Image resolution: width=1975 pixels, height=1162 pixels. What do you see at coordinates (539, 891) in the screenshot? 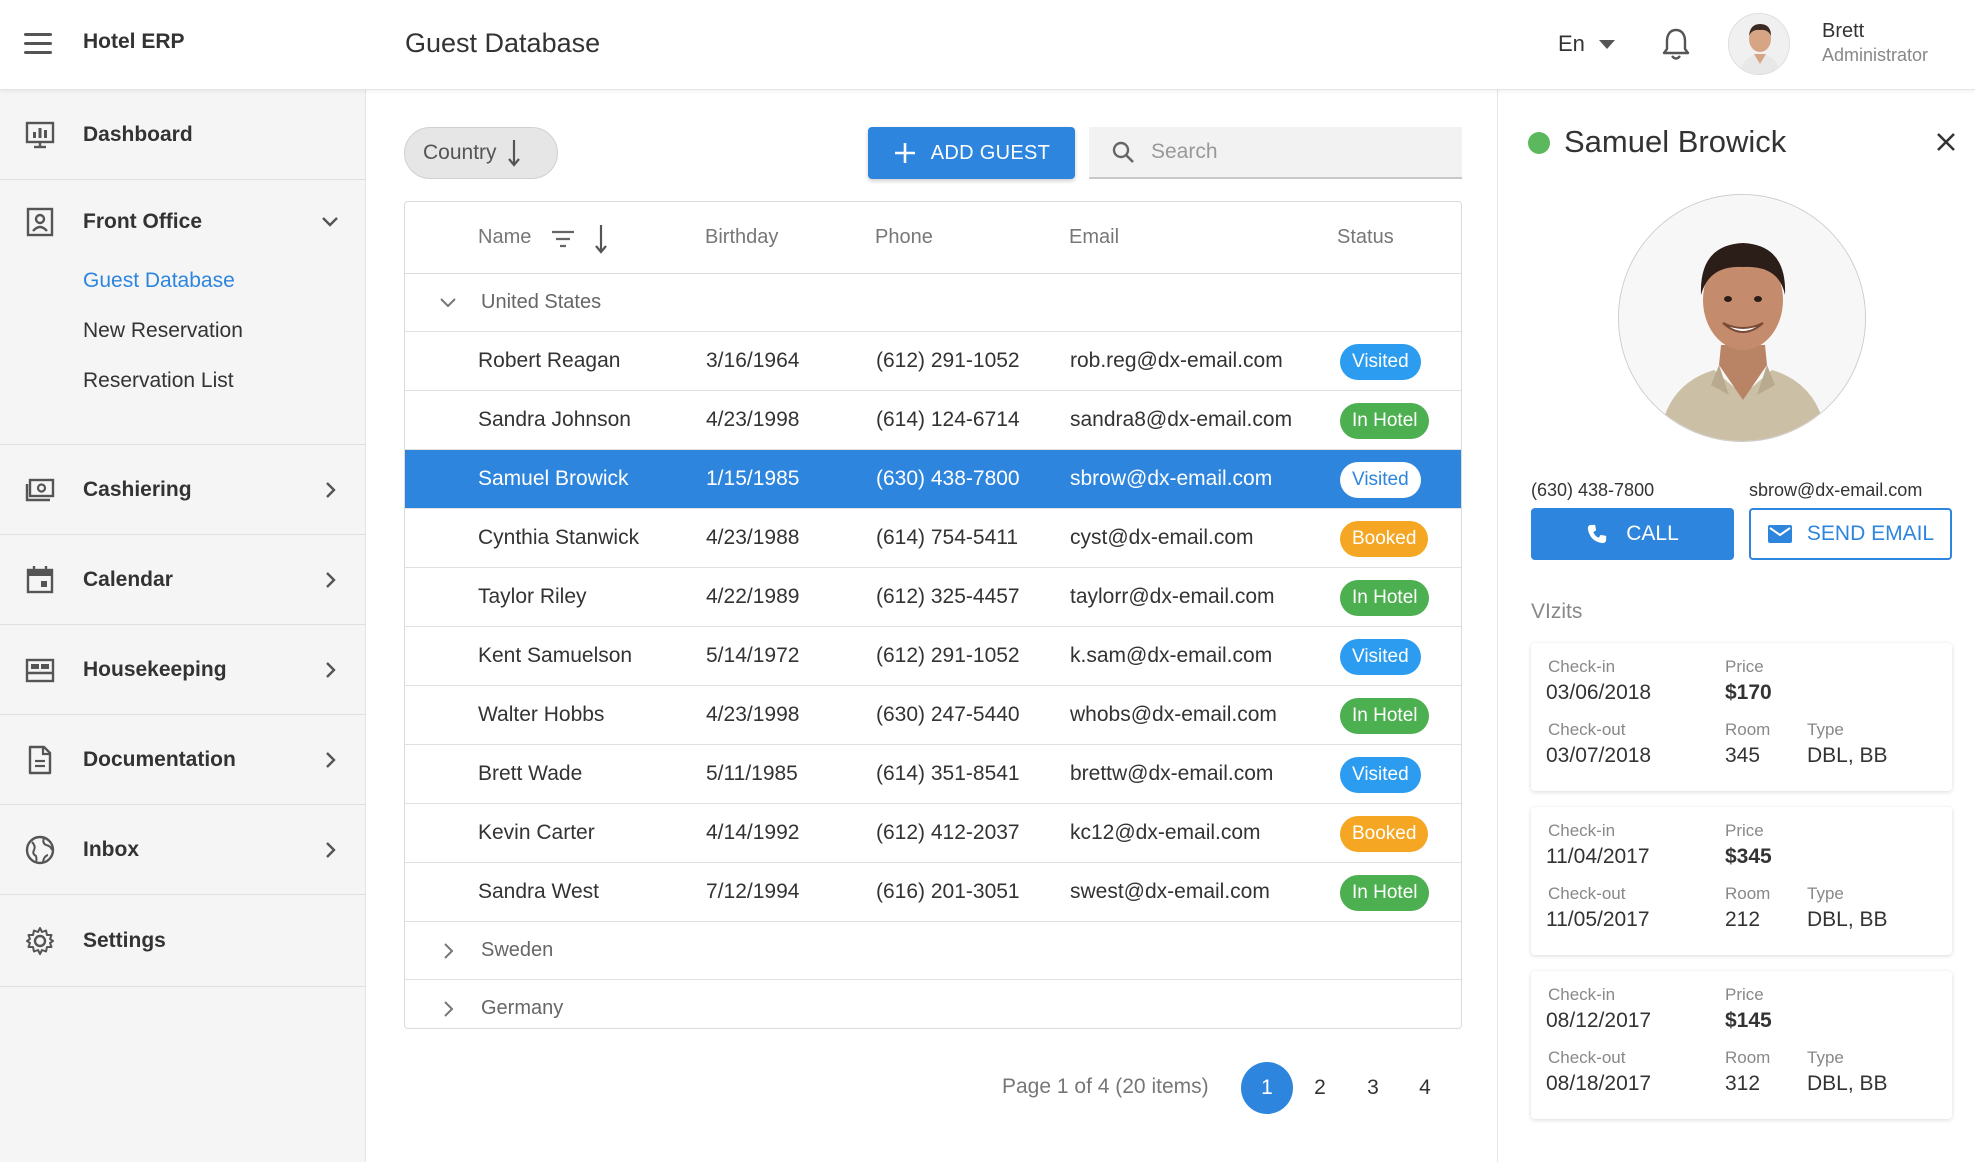
I see `cell-name: Sandra West` at bounding box center [539, 891].